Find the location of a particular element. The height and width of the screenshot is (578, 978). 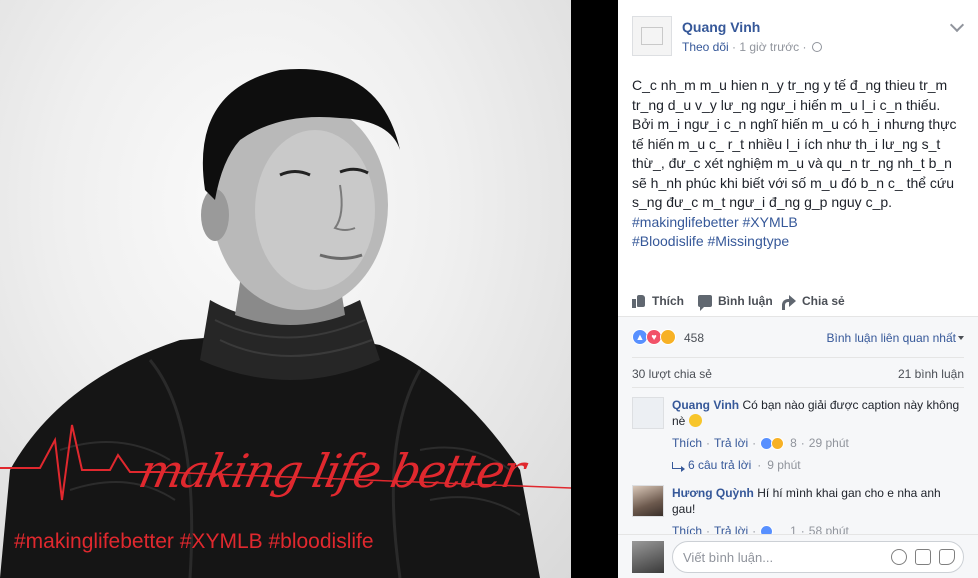

comment-time: 29 phút is located at coordinates (829, 443).